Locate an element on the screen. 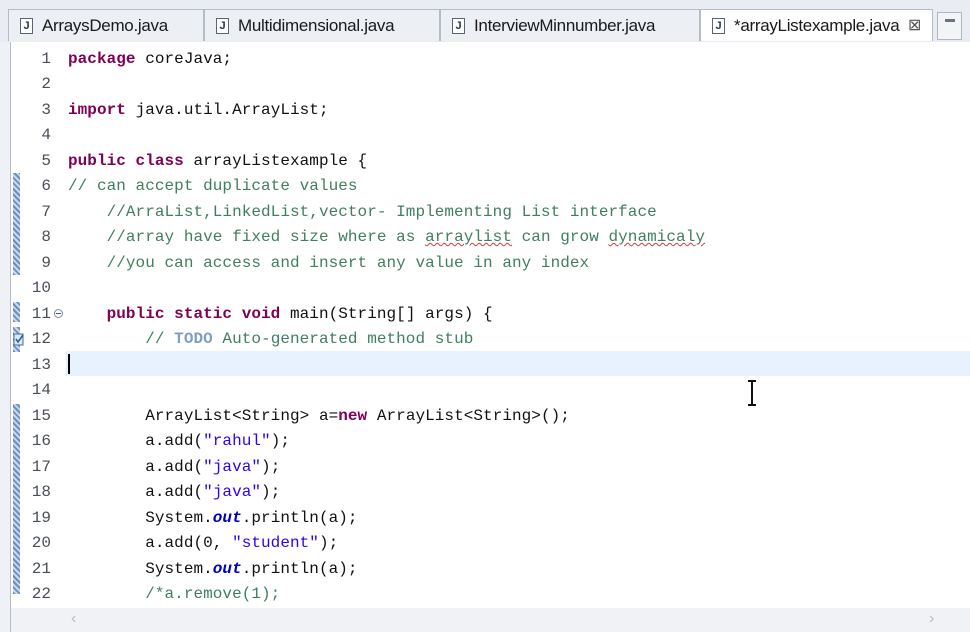  line-number: 14 is located at coordinates (41, 390).